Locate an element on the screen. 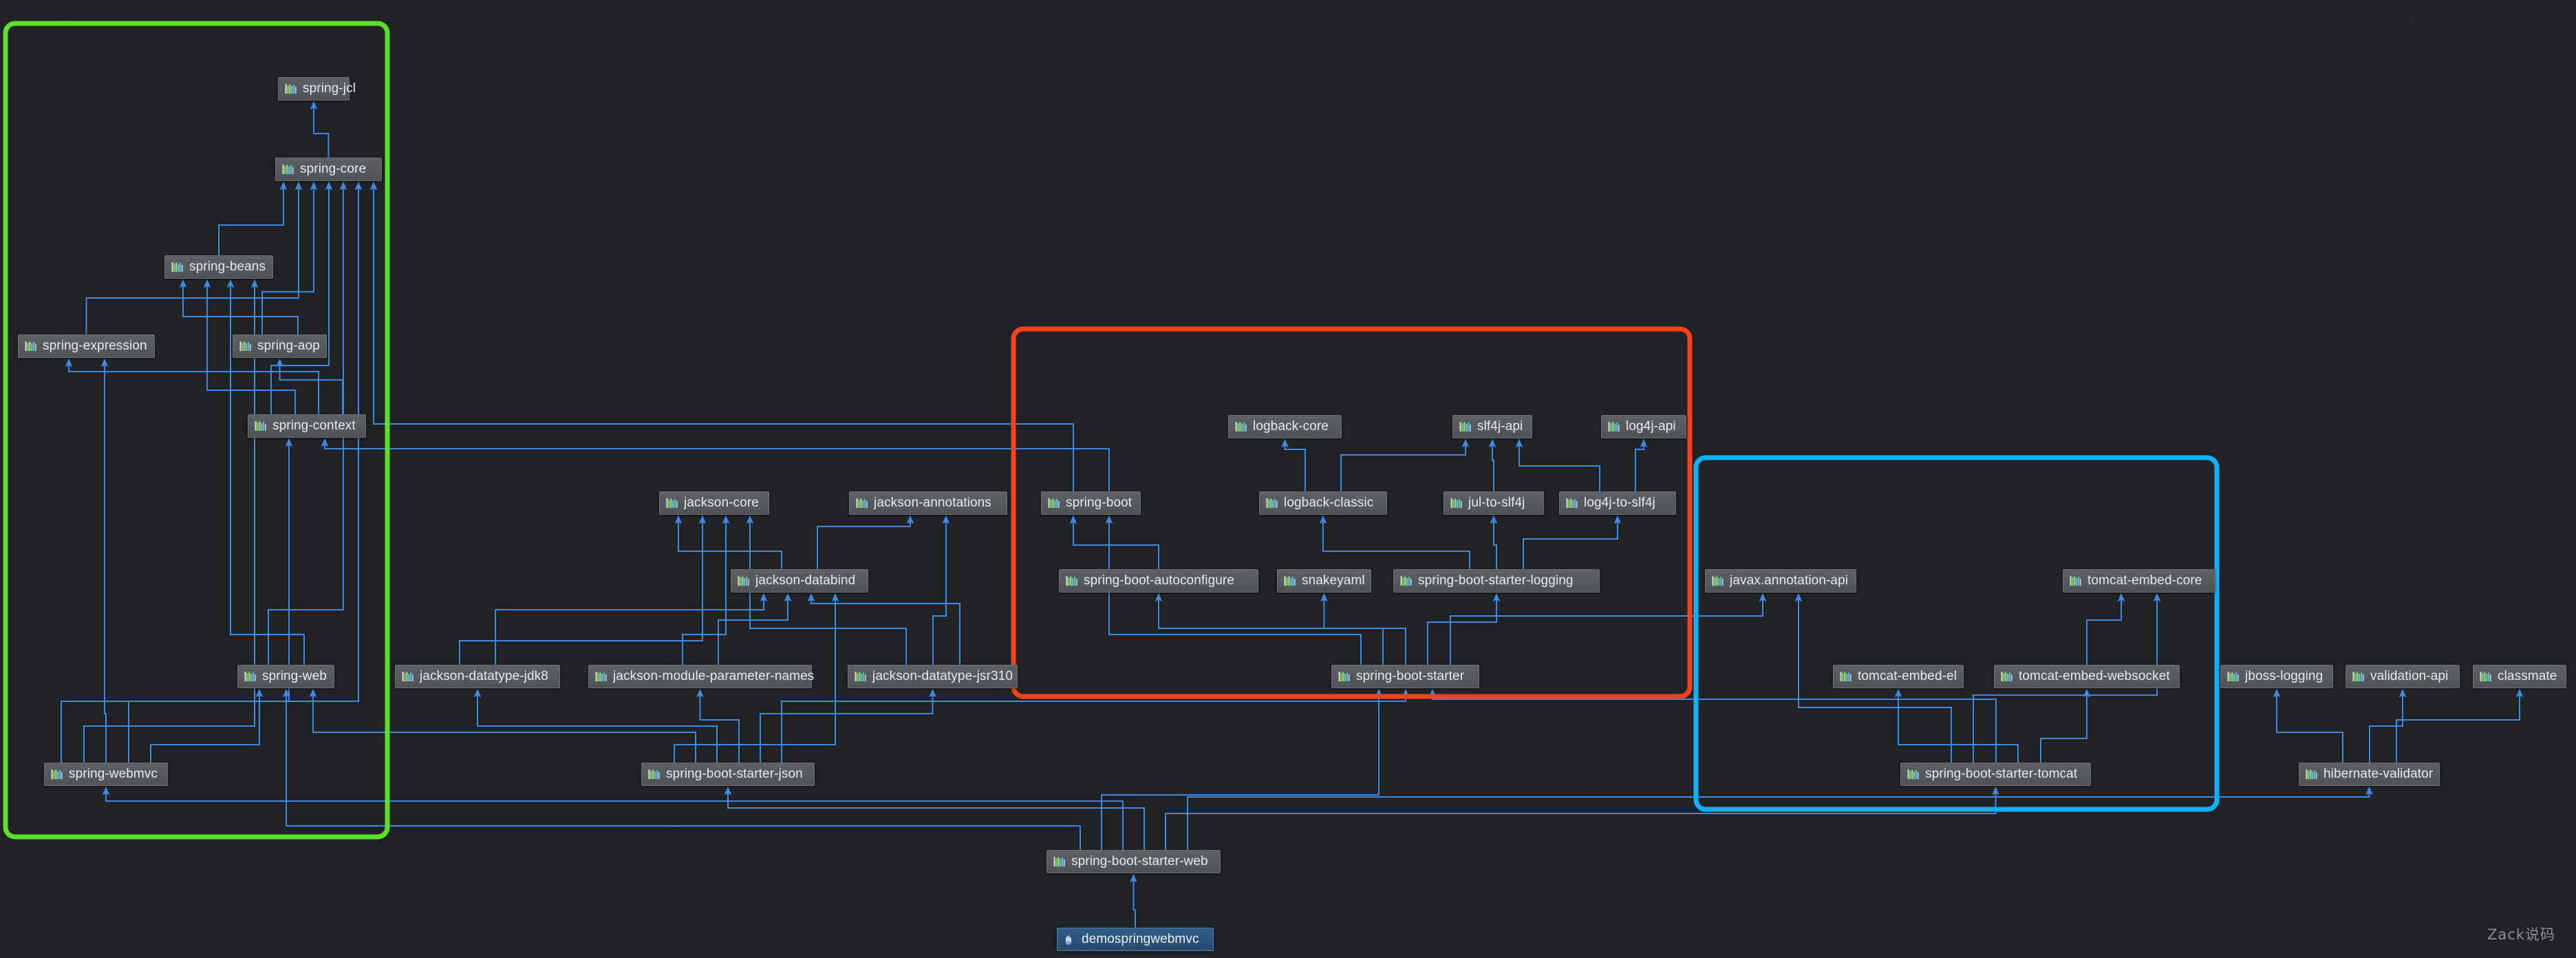 This screenshot has width=2576, height=958. graph-node-tomcat-embed-el: tomcat-embed-el is located at coordinates (1899, 676).